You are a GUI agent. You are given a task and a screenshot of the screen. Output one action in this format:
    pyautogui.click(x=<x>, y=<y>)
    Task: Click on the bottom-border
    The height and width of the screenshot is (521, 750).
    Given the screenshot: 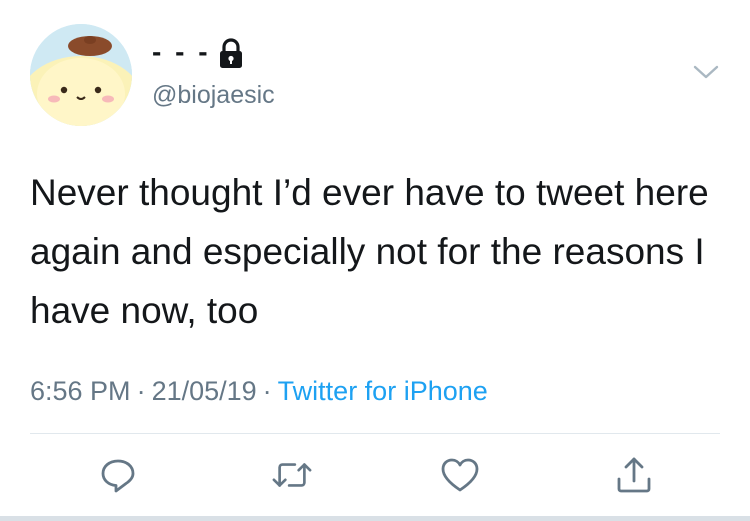 What is the action you would take?
    pyautogui.click(x=375, y=518)
    